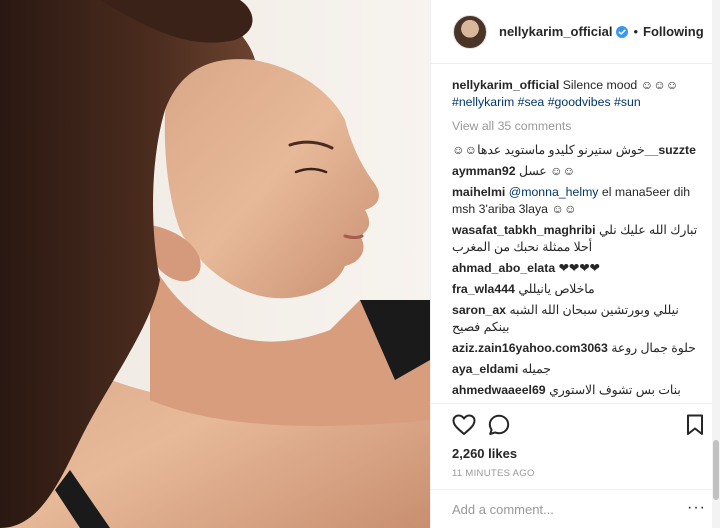 The image size is (720, 528). Describe the element at coordinates (578, 126) in the screenshot. I see `view-all-comments-link: View all 35 comments` at that location.